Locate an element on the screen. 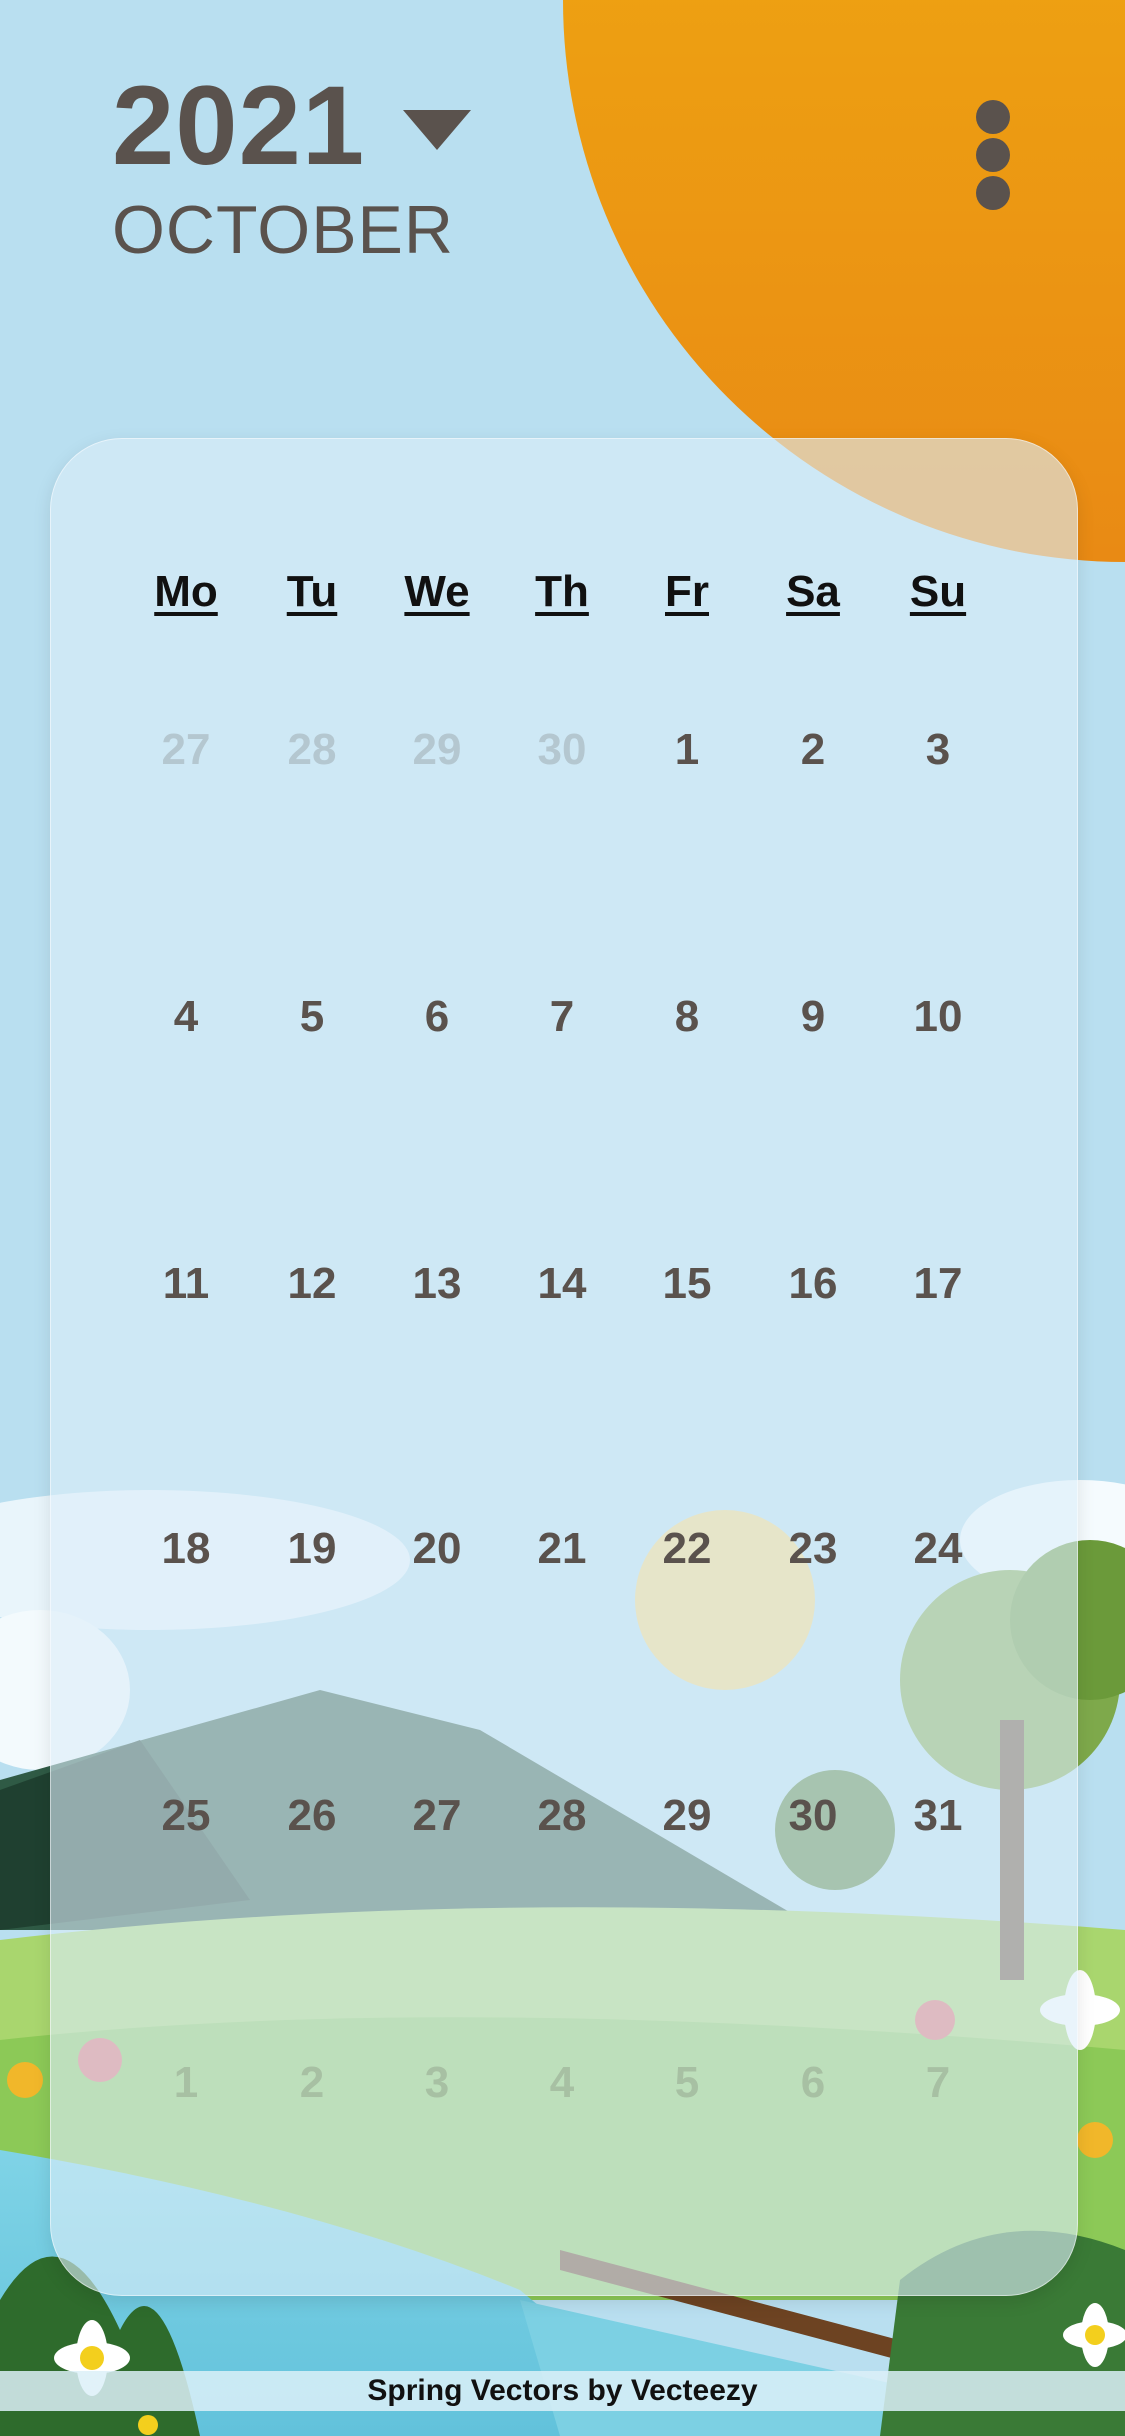 Image resolution: width=1125 pixels, height=2436 pixels. calendar-day: 20 is located at coordinates (437, 1549).